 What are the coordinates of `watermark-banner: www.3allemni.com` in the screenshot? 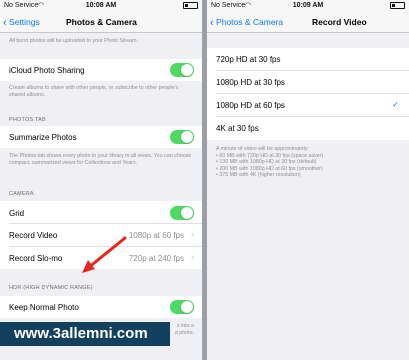 It's located at (85, 334).